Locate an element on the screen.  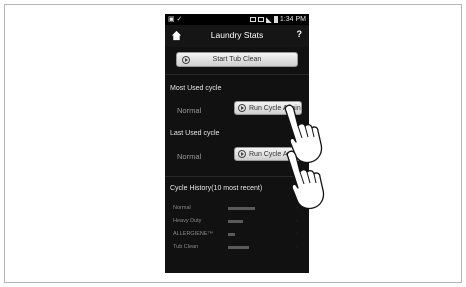
history-row-label: Tub Clean is located at coordinates (186, 247).